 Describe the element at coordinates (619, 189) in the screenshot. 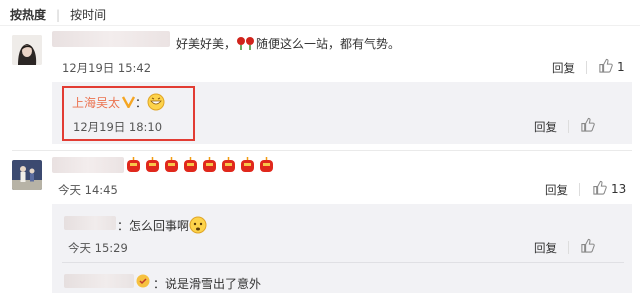

I see `like-count: 13` at that location.